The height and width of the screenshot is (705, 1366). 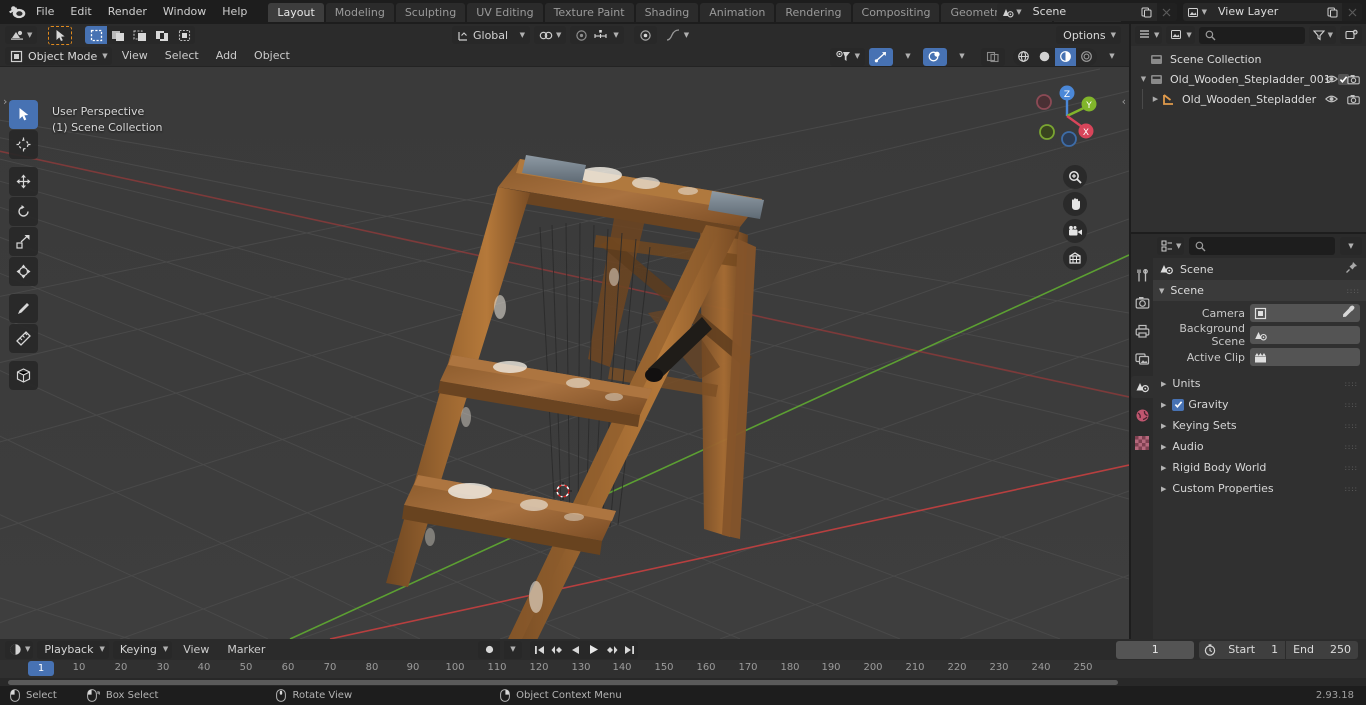 What do you see at coordinates (1251, 35) in the screenshot?
I see `outliner-search-input` at bounding box center [1251, 35].